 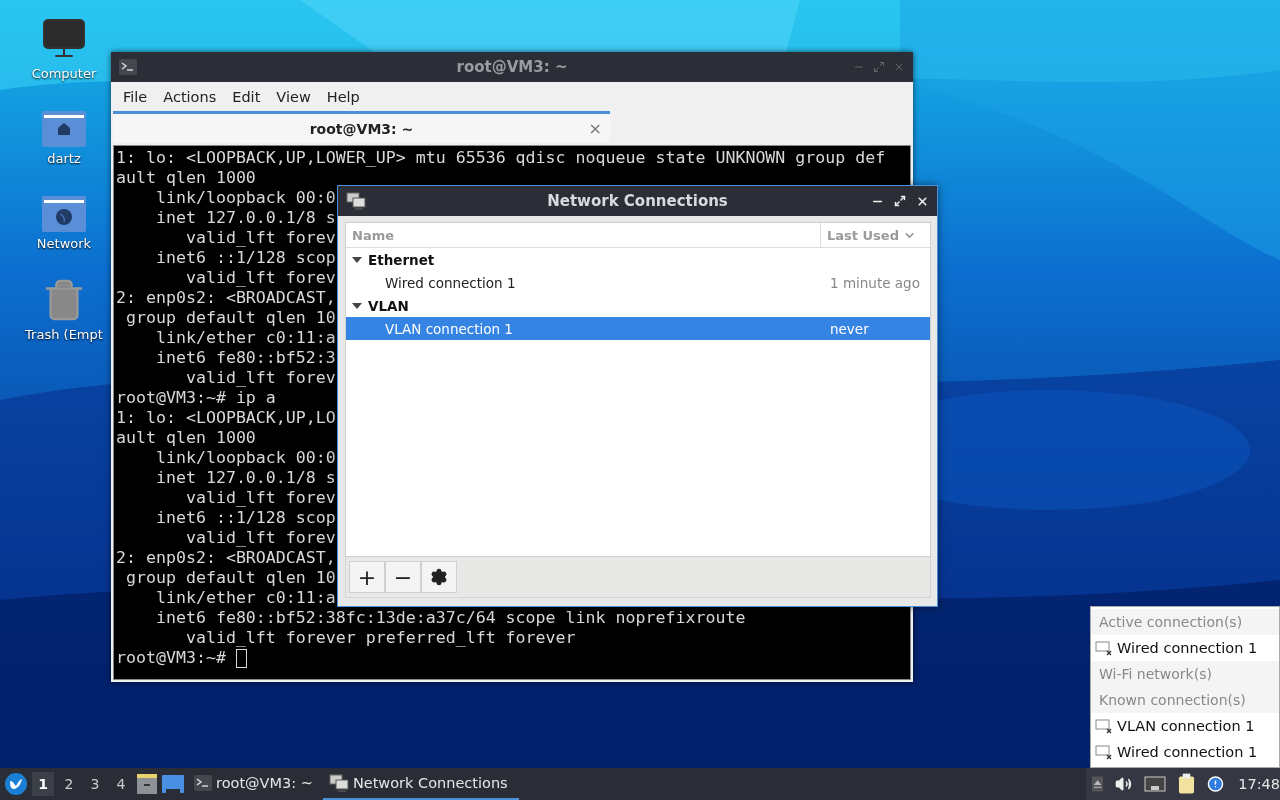 What do you see at coordinates (449, 328) in the screenshot?
I see `connection-name: VLAN connection 1` at bounding box center [449, 328].